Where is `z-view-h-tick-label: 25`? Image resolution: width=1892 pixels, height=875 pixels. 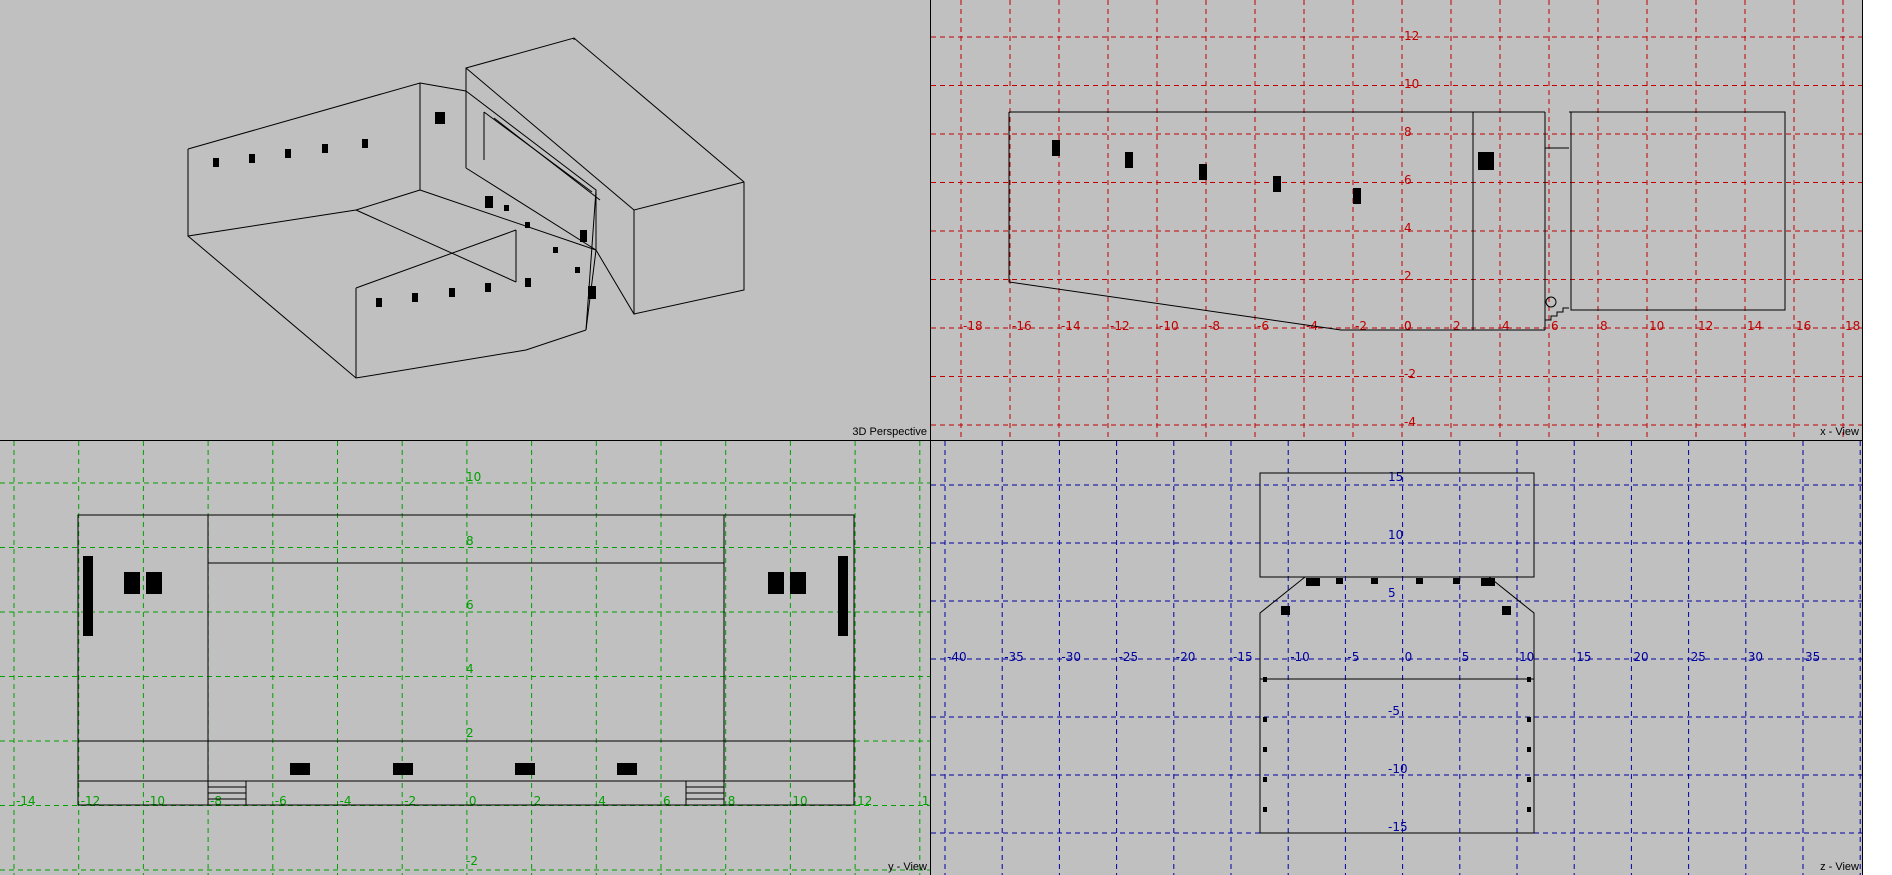 z-view-h-tick-label: 25 is located at coordinates (1698, 657).